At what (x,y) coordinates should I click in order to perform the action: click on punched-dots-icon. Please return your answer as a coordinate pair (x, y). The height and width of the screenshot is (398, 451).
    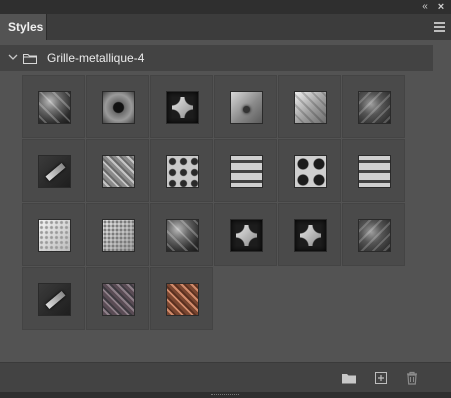
    Looking at the image, I should click on (182, 171).